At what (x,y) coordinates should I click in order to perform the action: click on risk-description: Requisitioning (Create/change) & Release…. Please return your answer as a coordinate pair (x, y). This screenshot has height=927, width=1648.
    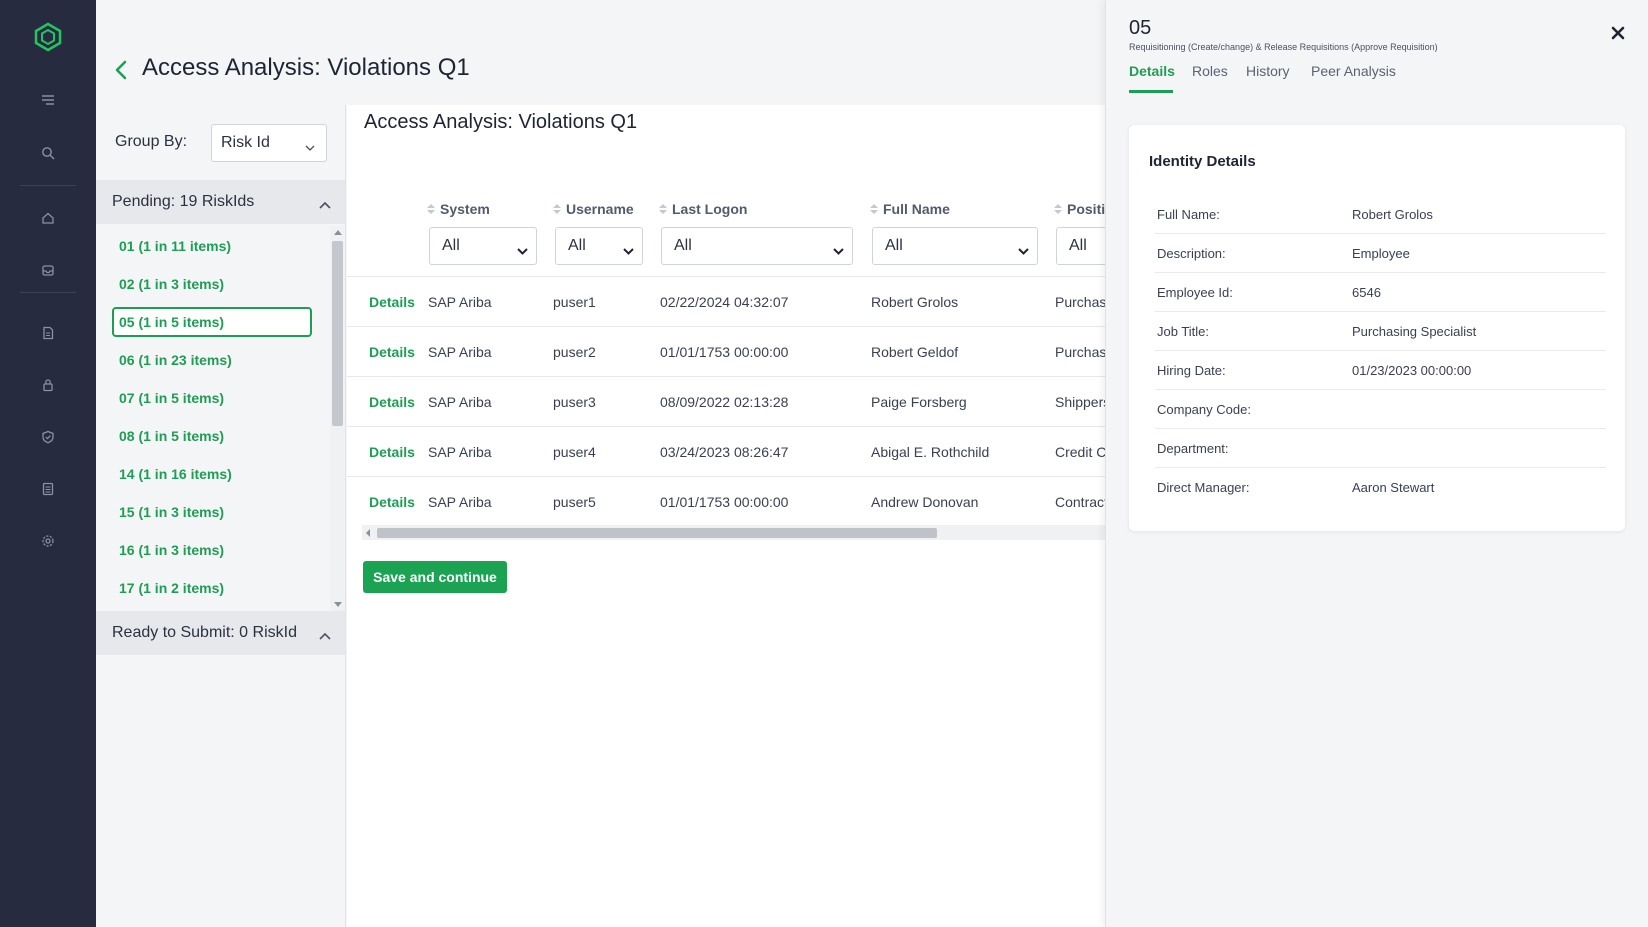
    Looking at the image, I should click on (1283, 47).